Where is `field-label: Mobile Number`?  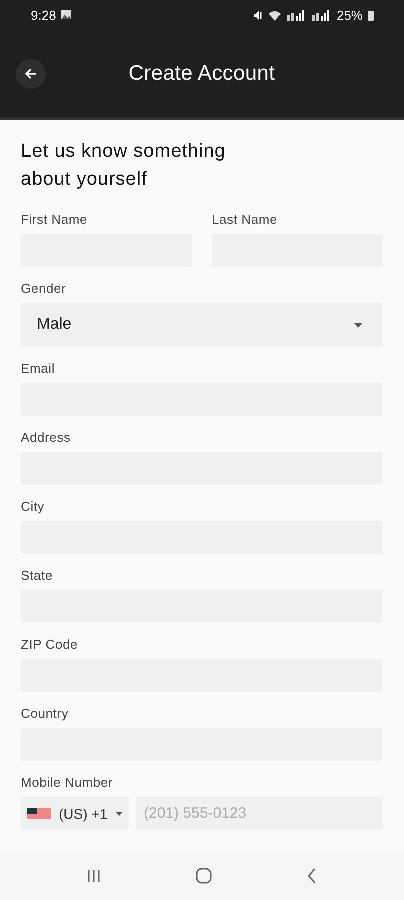
field-label: Mobile Number is located at coordinates (67, 783).